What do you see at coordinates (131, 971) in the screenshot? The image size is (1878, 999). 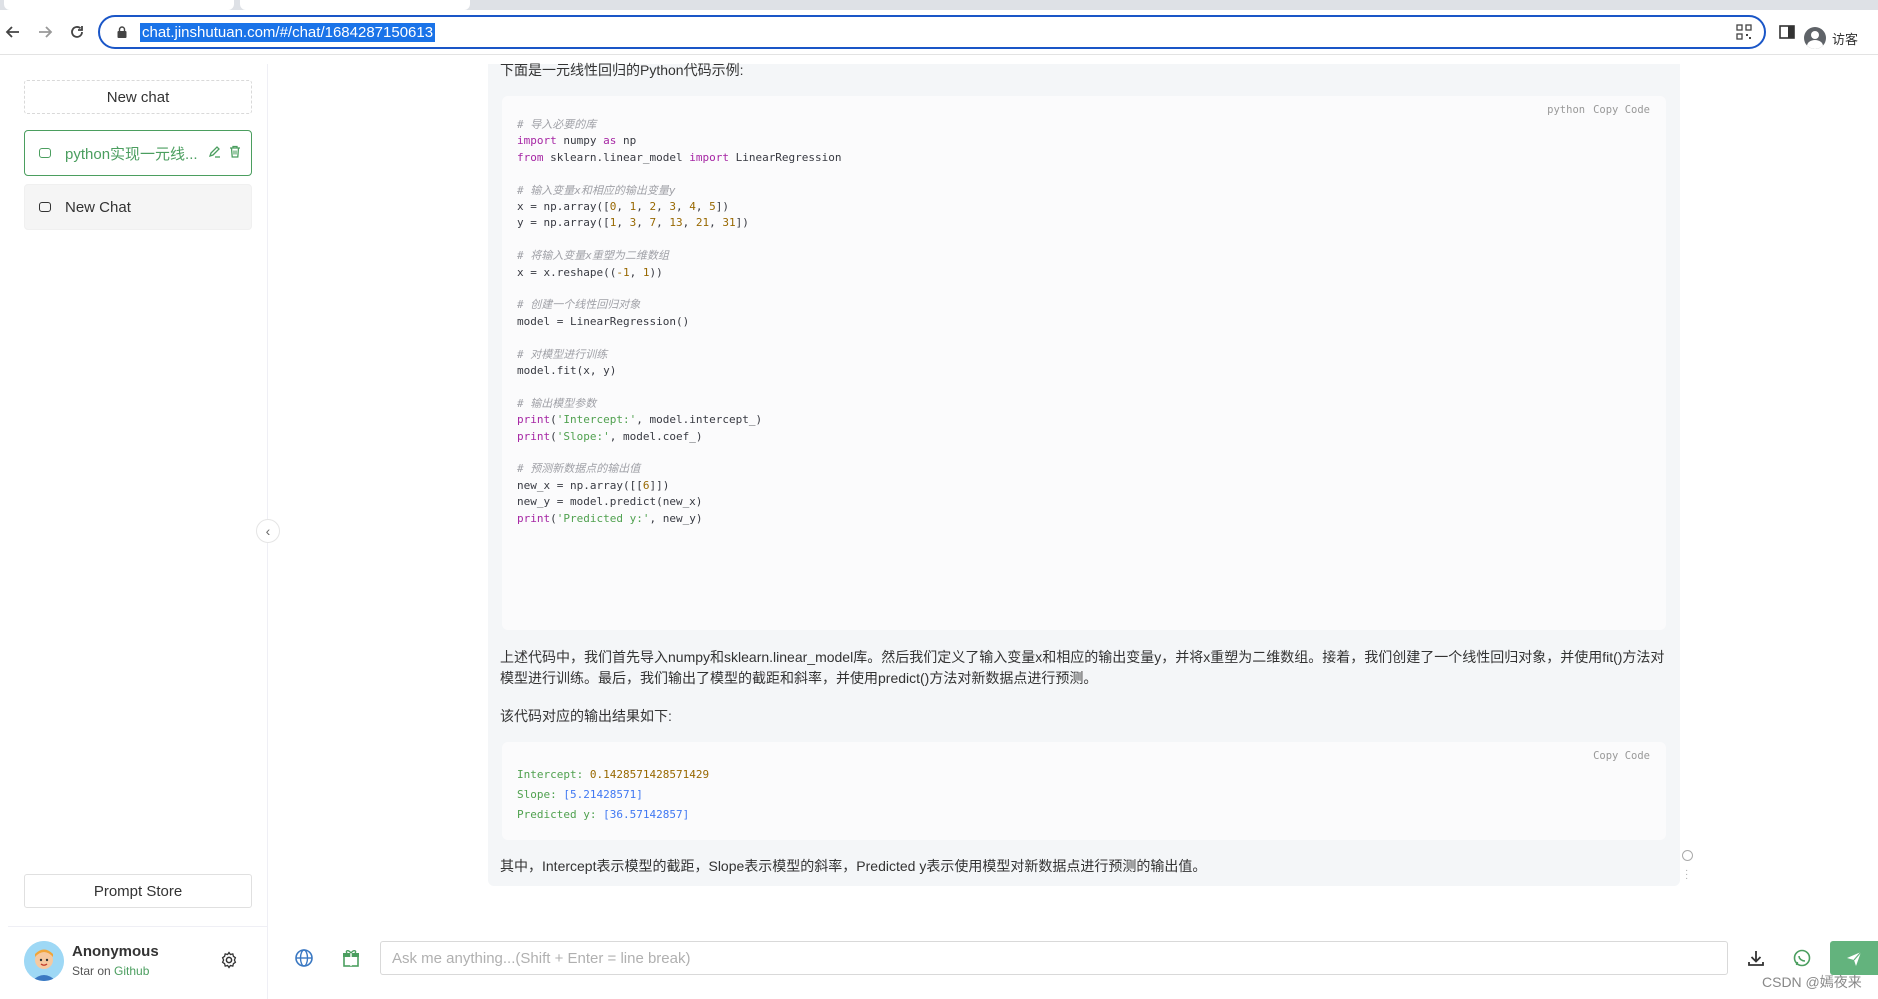 I see `github-link: Github` at bounding box center [131, 971].